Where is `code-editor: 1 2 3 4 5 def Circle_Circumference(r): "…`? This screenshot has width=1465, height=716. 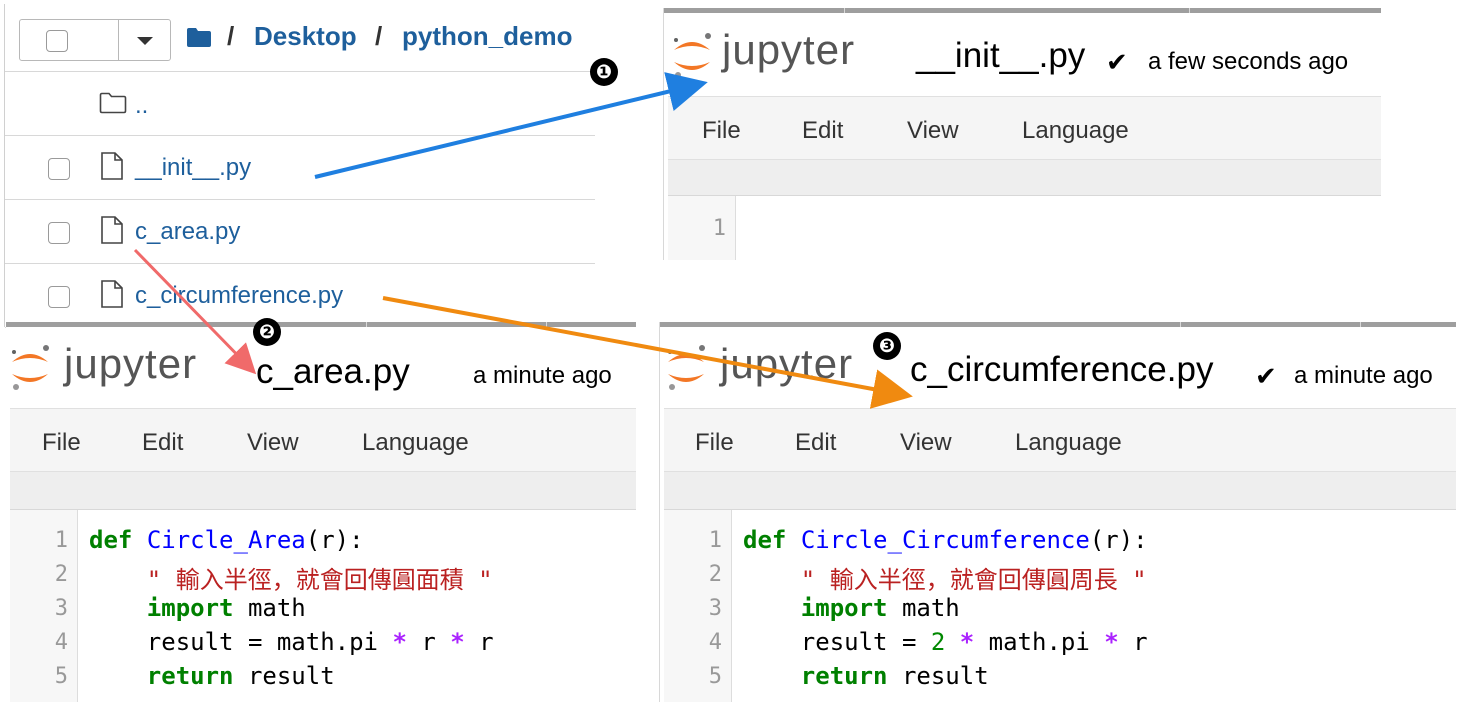 code-editor: 1 2 3 4 5 def Circle_Circumference(r): "… is located at coordinates (1060, 606).